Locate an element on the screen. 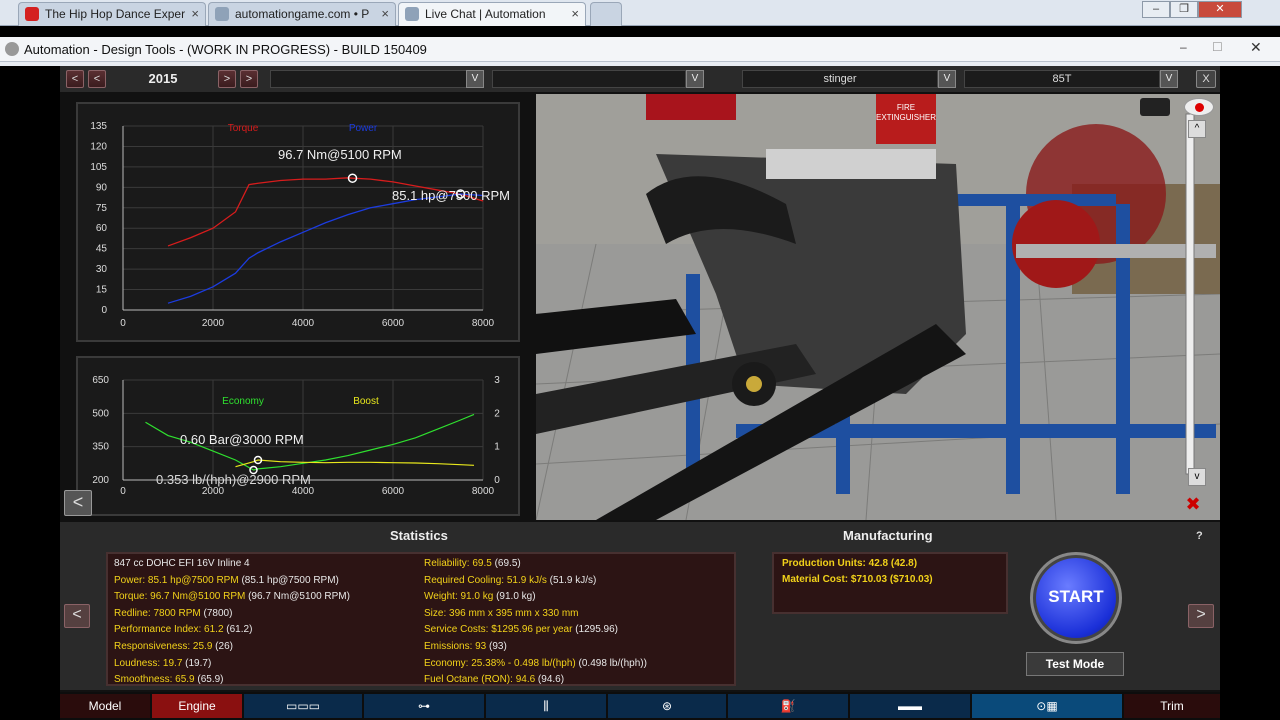  stat-line: Redline: 7800 RPM (7800) is located at coordinates (173, 613).